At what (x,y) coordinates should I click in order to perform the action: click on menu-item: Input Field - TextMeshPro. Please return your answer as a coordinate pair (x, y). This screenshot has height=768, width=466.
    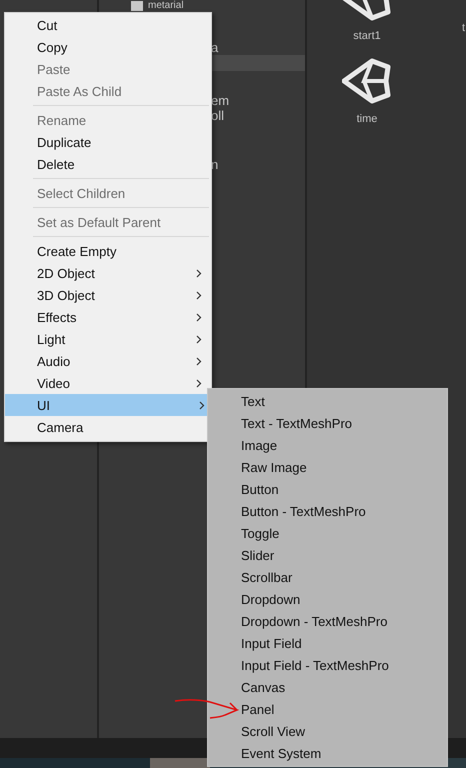
    Looking at the image, I should click on (327, 665).